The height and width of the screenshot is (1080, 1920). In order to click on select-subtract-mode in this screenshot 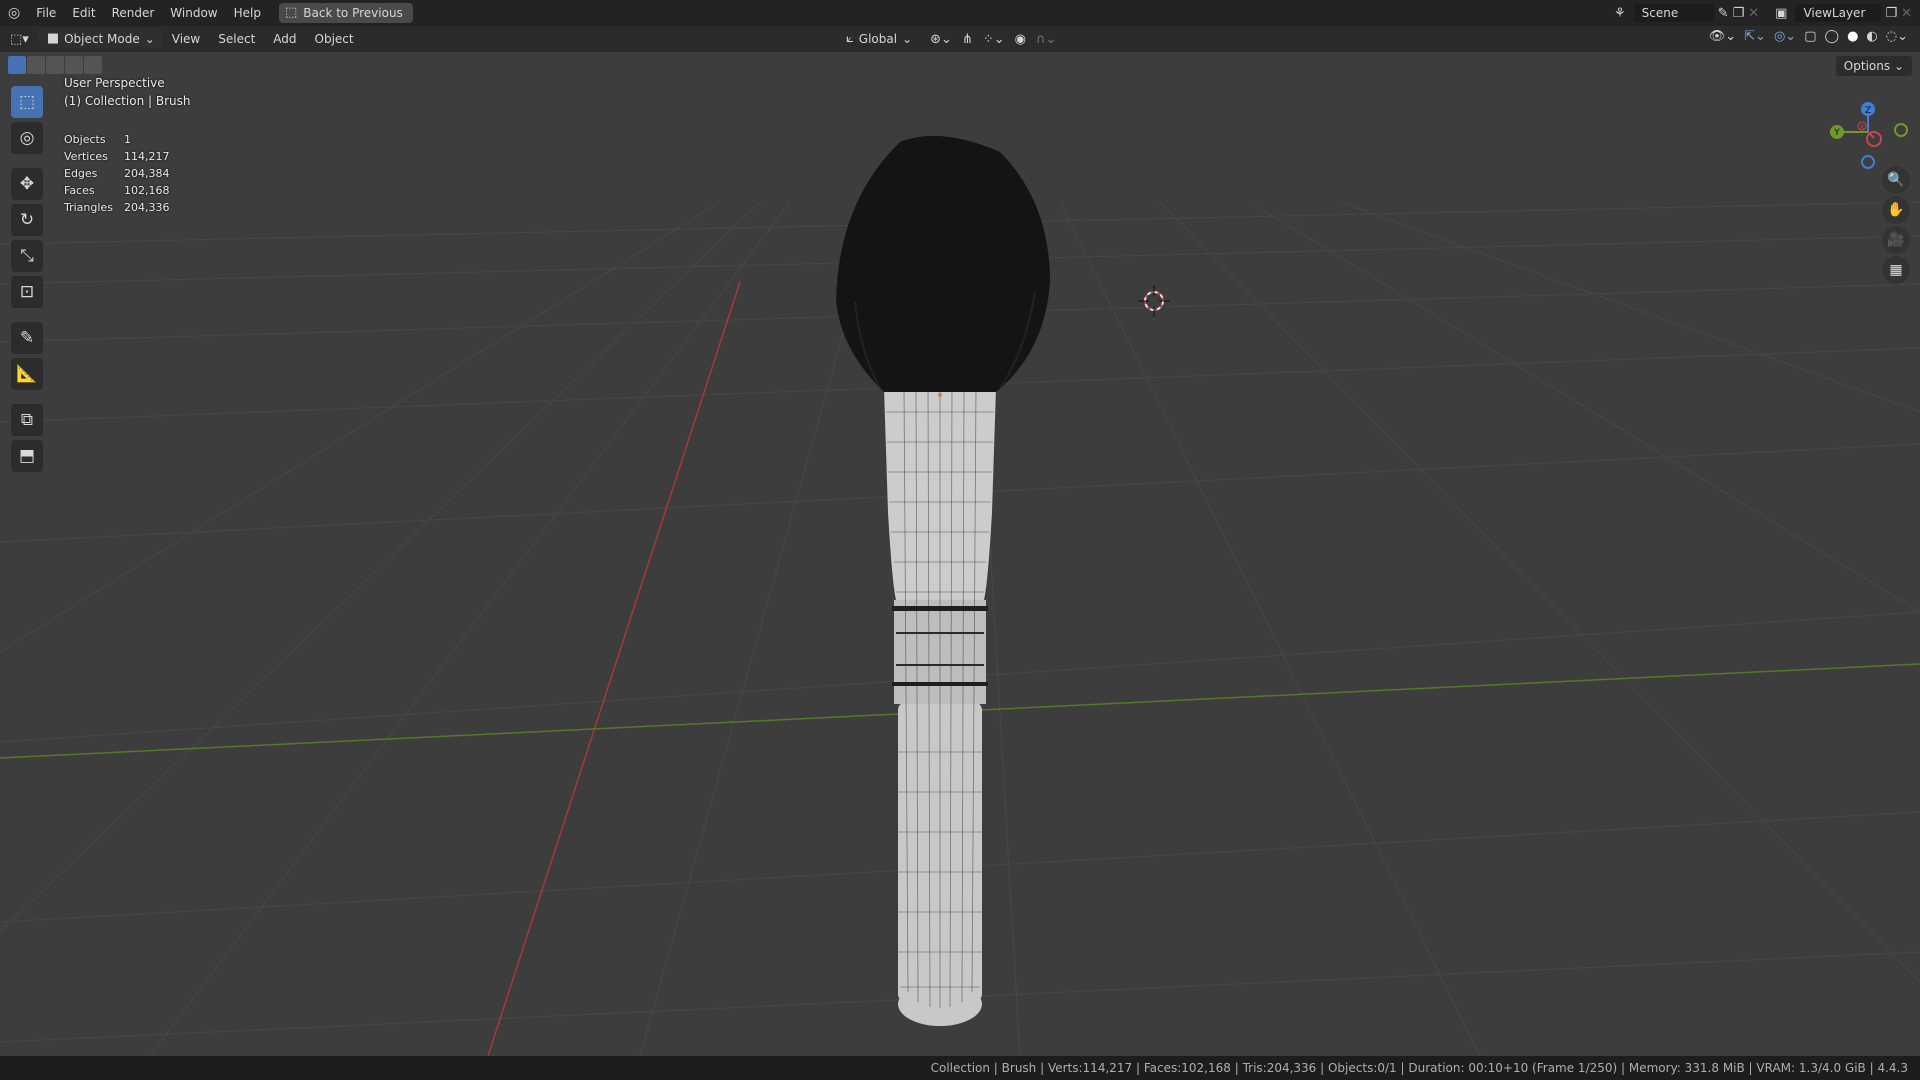, I will do `click(55, 65)`.